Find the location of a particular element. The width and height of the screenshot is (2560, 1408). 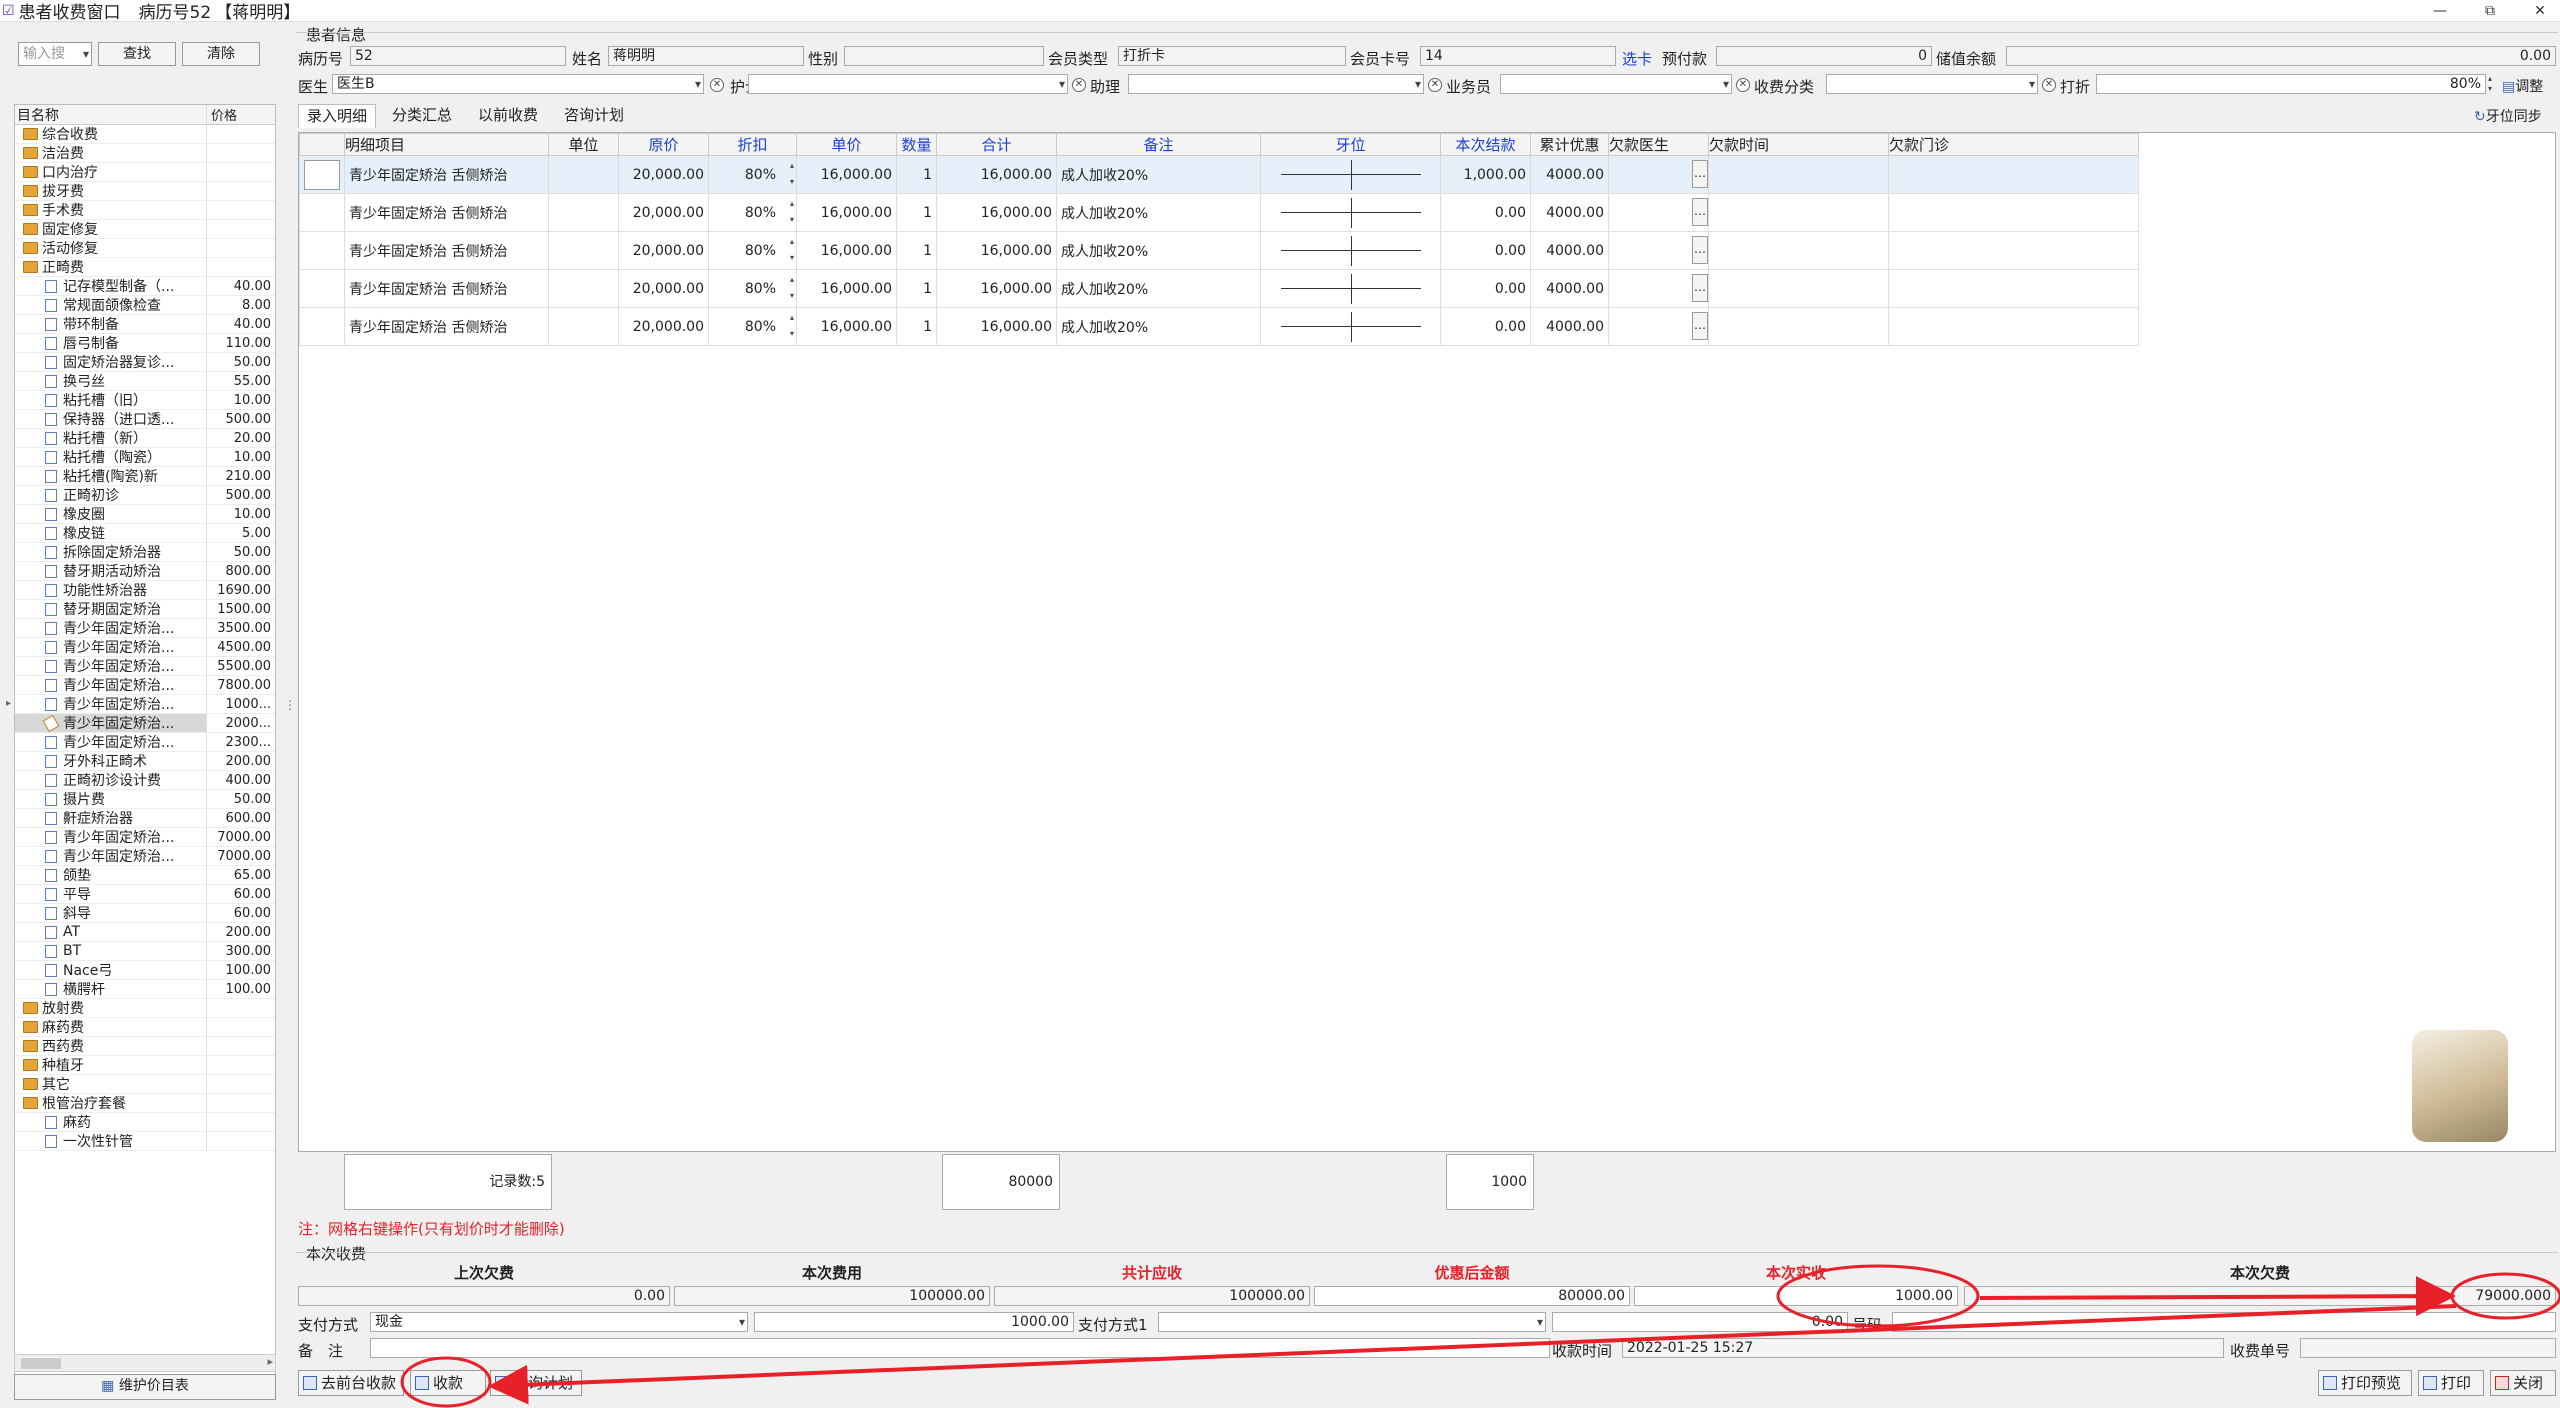

this-fee-field: 100000.00 is located at coordinates (832, 1296).